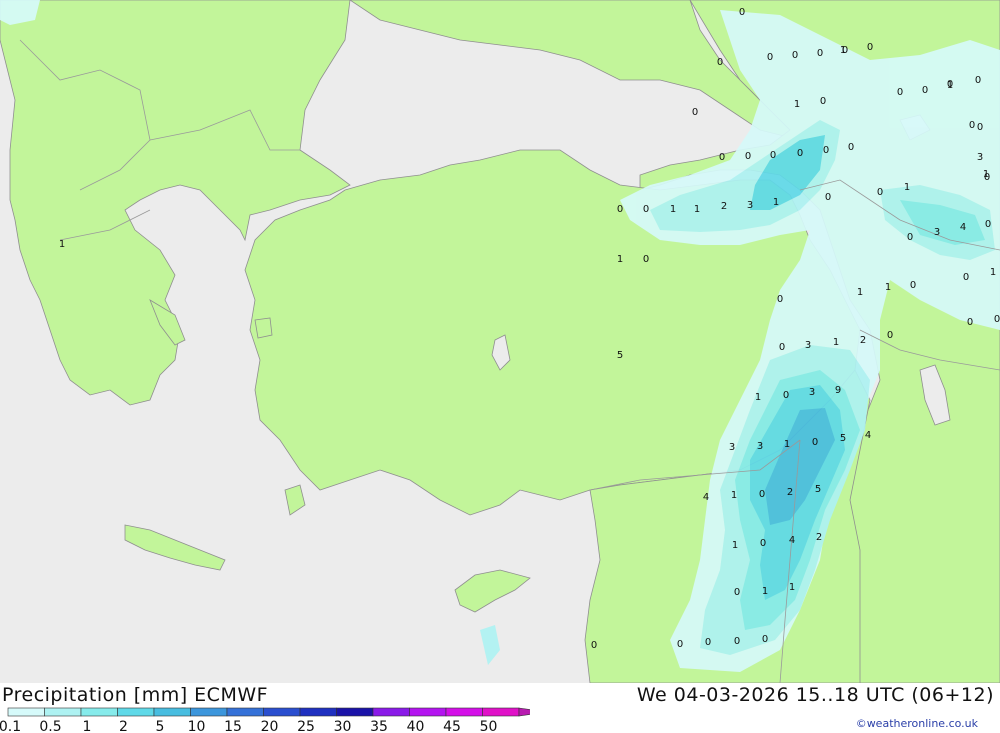 The image size is (1000, 733). What do you see at coordinates (815, 695) in the screenshot?
I see `valid-time: We 04-03-2026 15..18 UTC (06+12)` at bounding box center [815, 695].